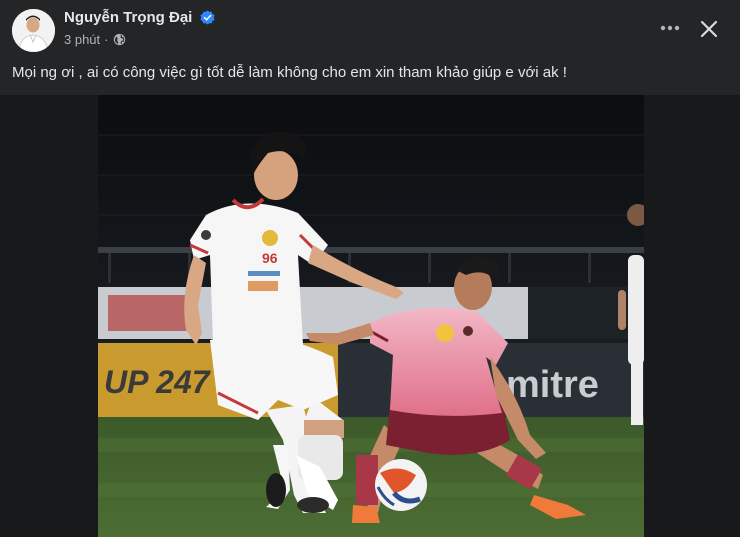 This screenshot has height=537, width=740. Describe the element at coordinates (82, 39) in the screenshot. I see `post-timestamp: 3 phút` at that location.